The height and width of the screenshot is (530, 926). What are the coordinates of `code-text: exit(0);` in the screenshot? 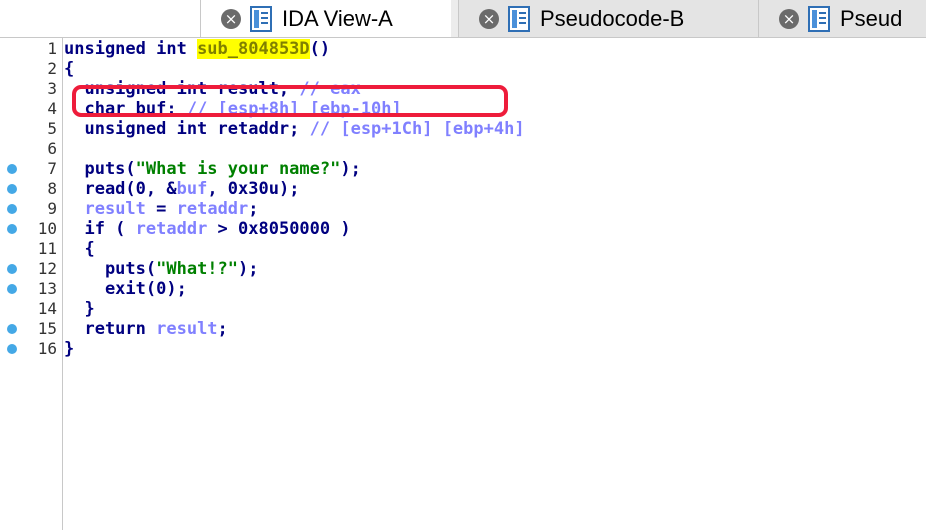 It's located at (125, 289).